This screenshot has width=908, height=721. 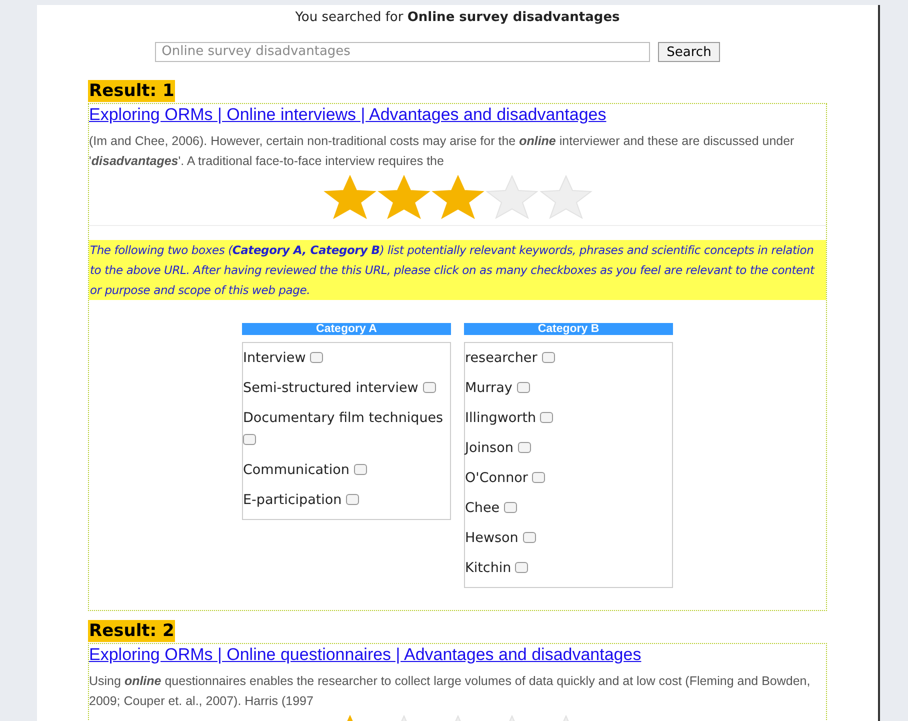 I want to click on result-snippet: Using online questionnaires enables the researcher to collect large volumes of data quickly and at low cost (Fleming and Bowden, 2009; Couper et. al., 2007). Harris (1997, so click(x=450, y=691).